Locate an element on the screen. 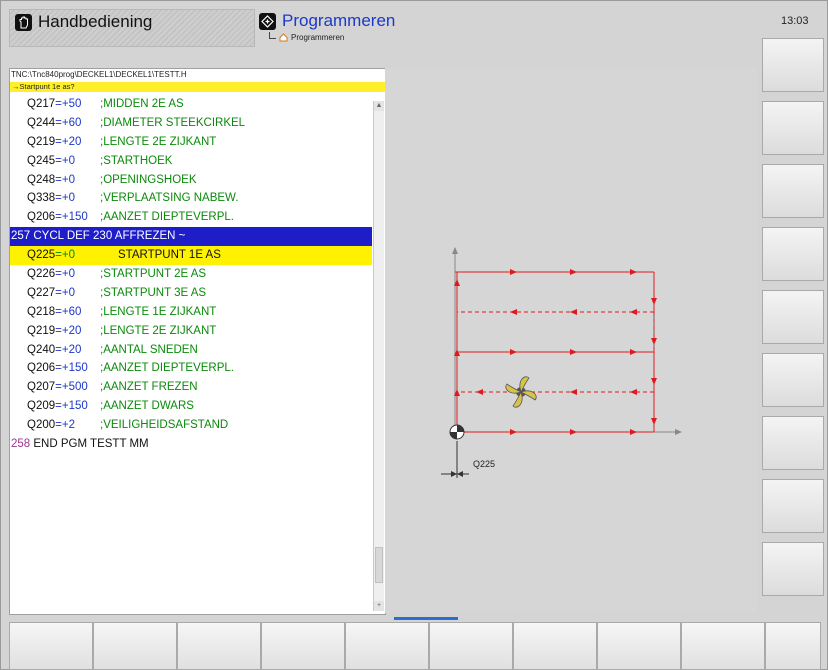  editor-scrollbar: ▲ + is located at coordinates (378, 356).